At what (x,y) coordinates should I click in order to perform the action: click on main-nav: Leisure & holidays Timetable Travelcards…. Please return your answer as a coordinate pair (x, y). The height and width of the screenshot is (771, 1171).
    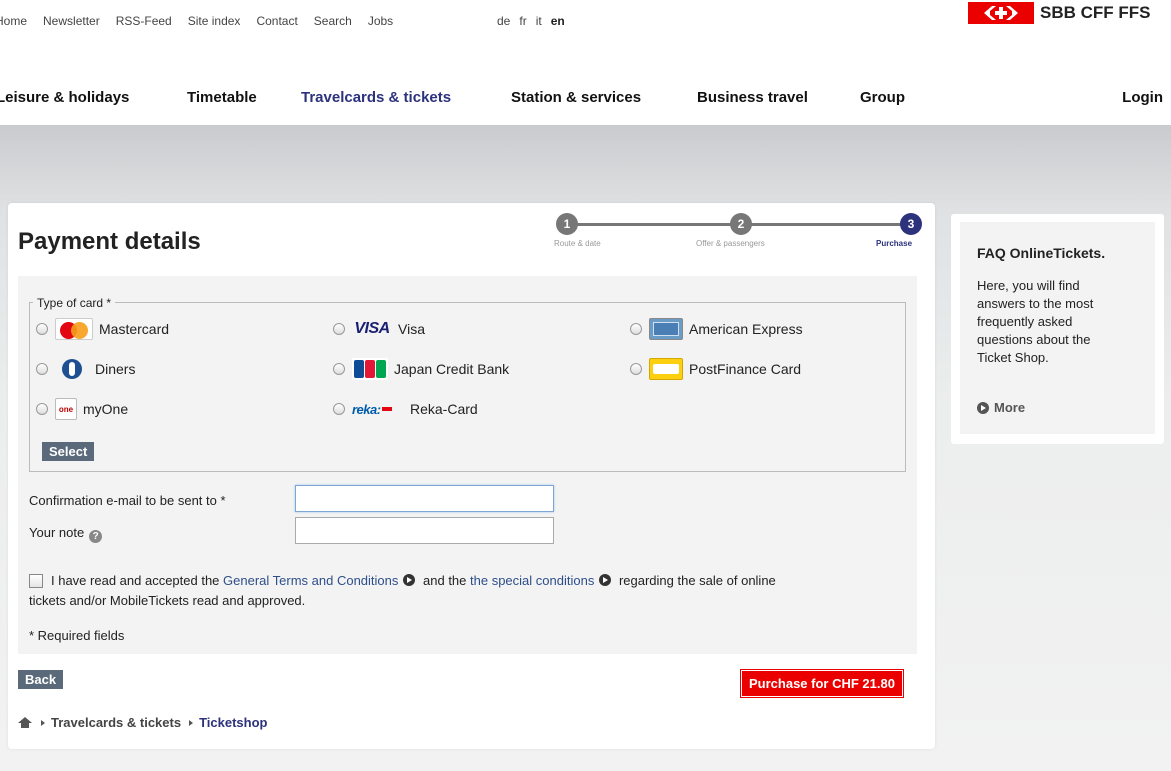
    Looking at the image, I should click on (585, 100).